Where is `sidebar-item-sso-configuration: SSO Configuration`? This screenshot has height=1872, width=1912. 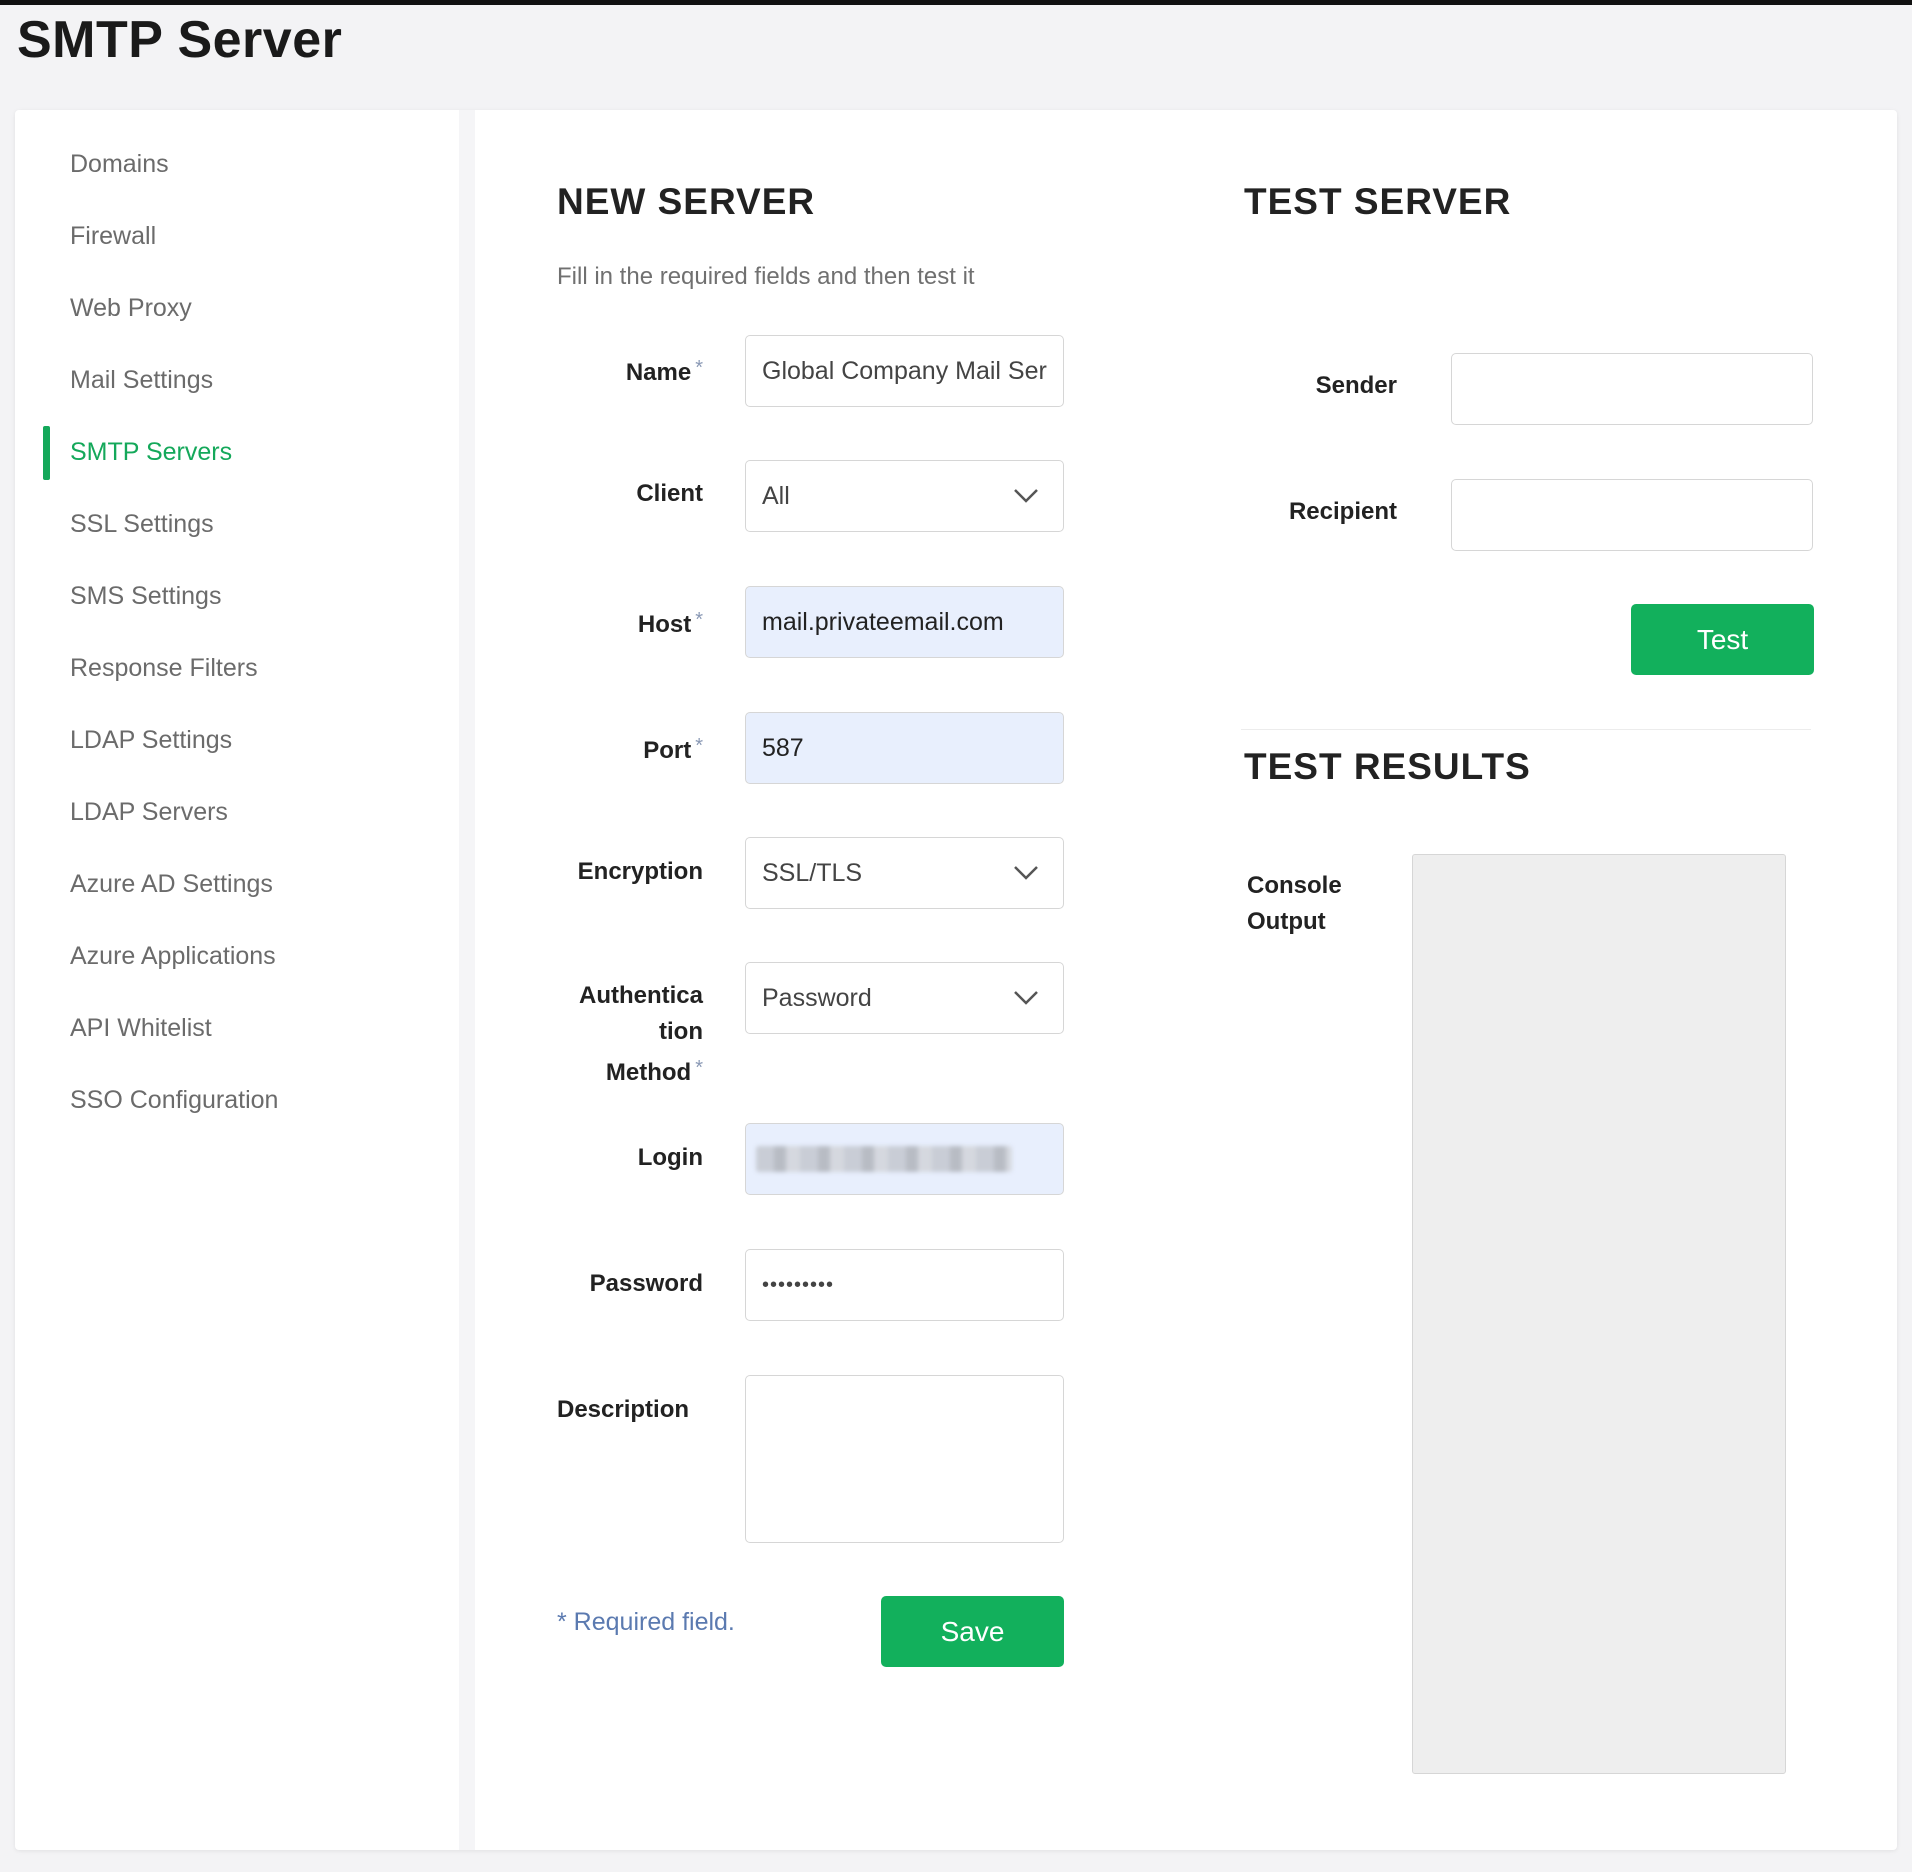 sidebar-item-sso-configuration: SSO Configuration is located at coordinates (174, 1100).